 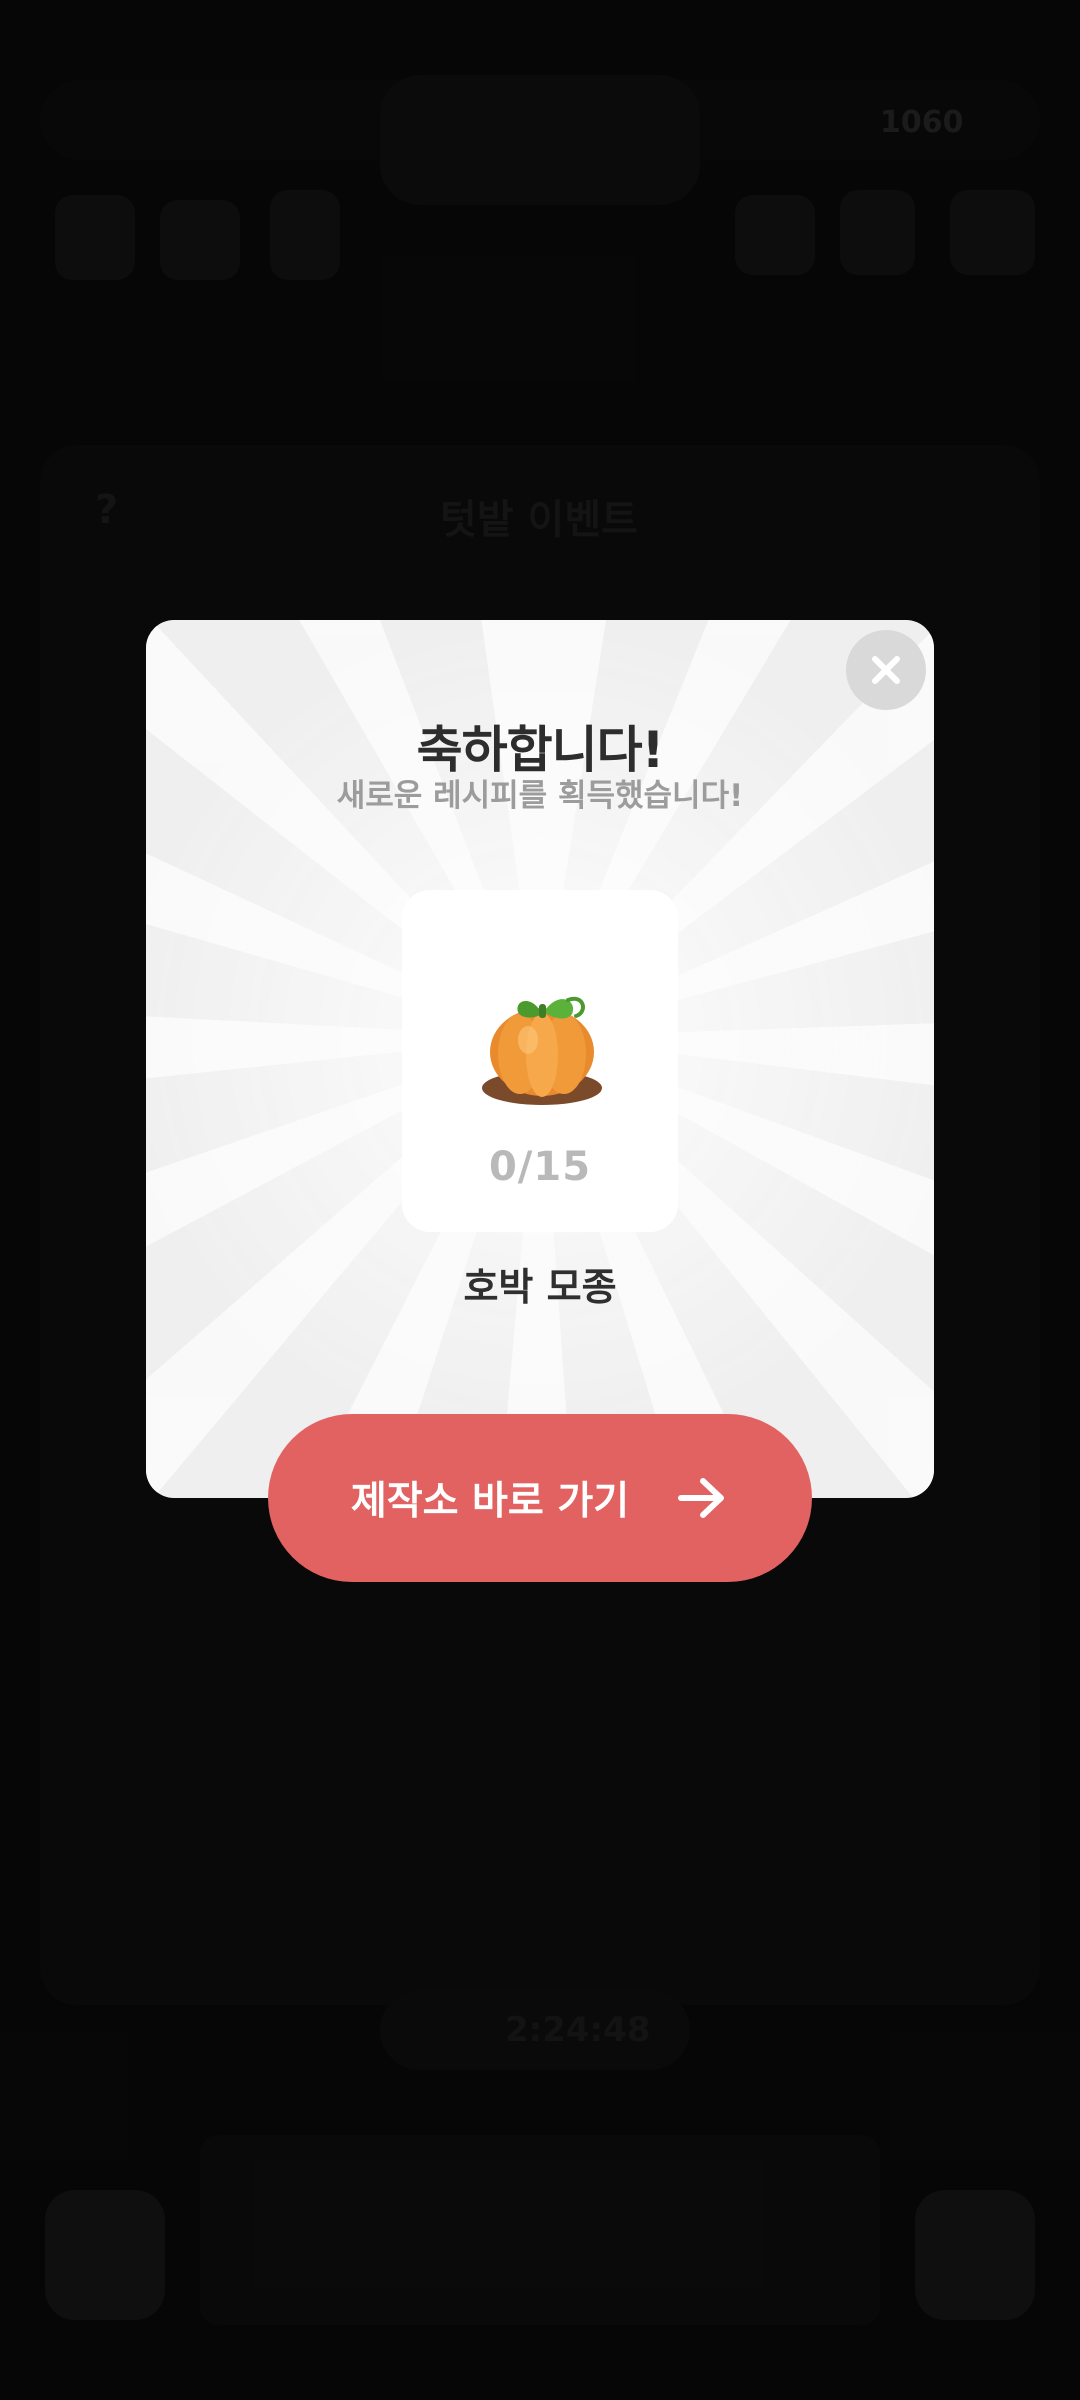 I want to click on recipe-count: 0/15, so click(x=540, y=1167).